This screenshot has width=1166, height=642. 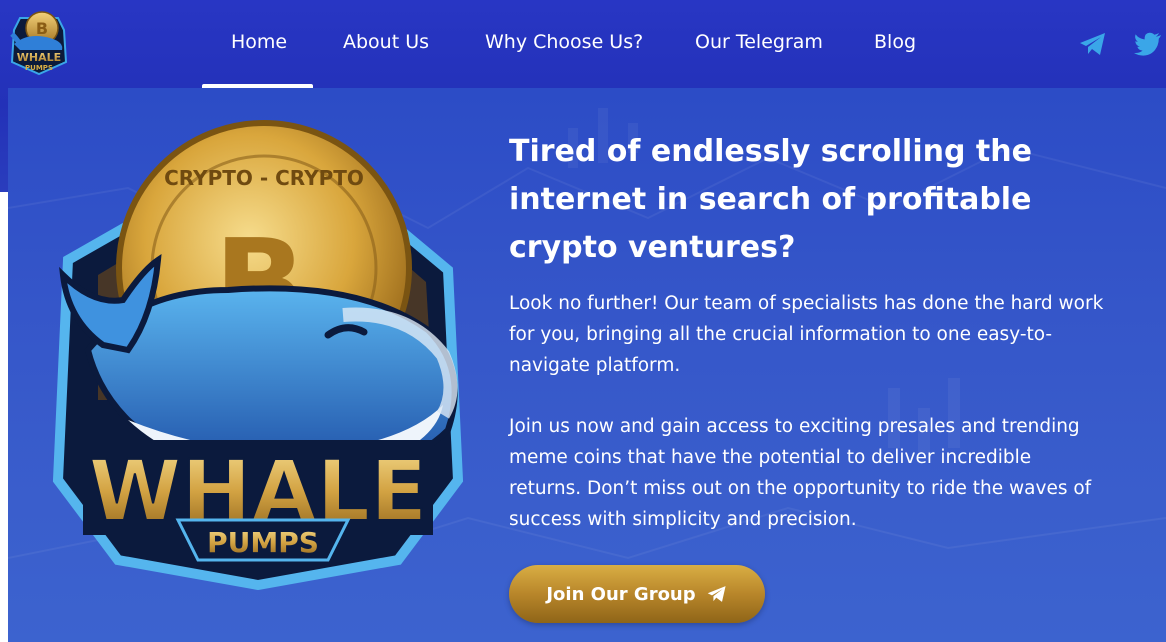 What do you see at coordinates (564, 42) in the screenshot?
I see `nav-why-choose-us: Why Choose Us?` at bounding box center [564, 42].